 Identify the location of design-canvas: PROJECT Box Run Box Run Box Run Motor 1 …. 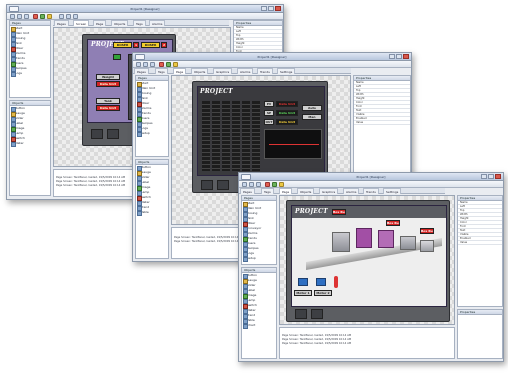
(367, 260).